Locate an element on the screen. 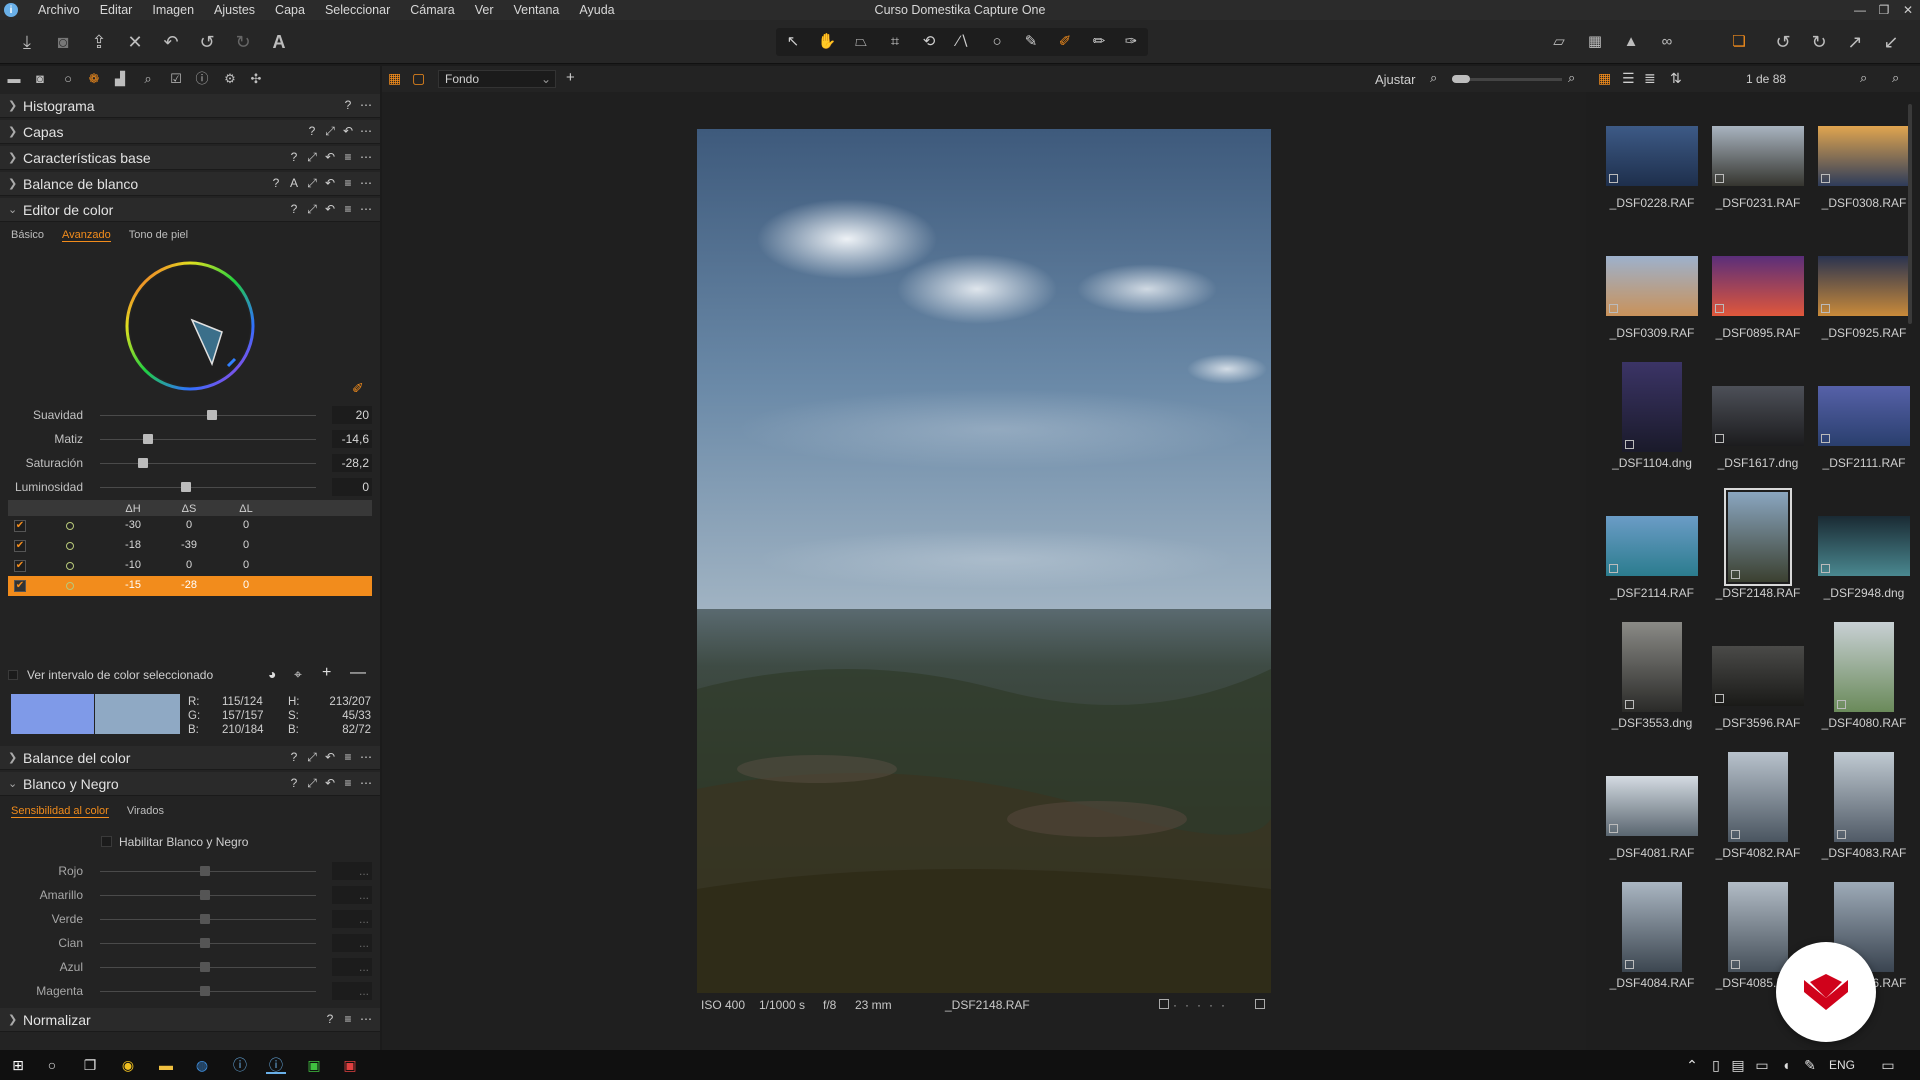  row-checkbox: ✔ is located at coordinates (20, 566).